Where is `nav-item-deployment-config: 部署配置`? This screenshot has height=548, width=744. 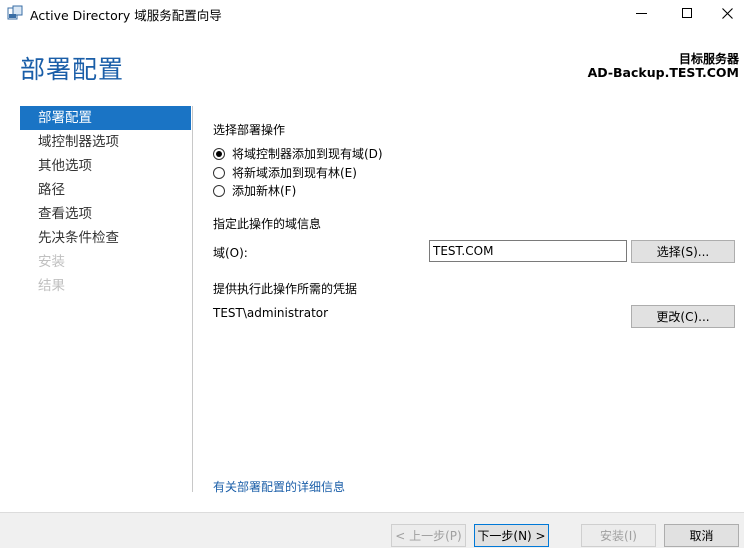
nav-item-deployment-config: 部署配置 is located at coordinates (105, 118).